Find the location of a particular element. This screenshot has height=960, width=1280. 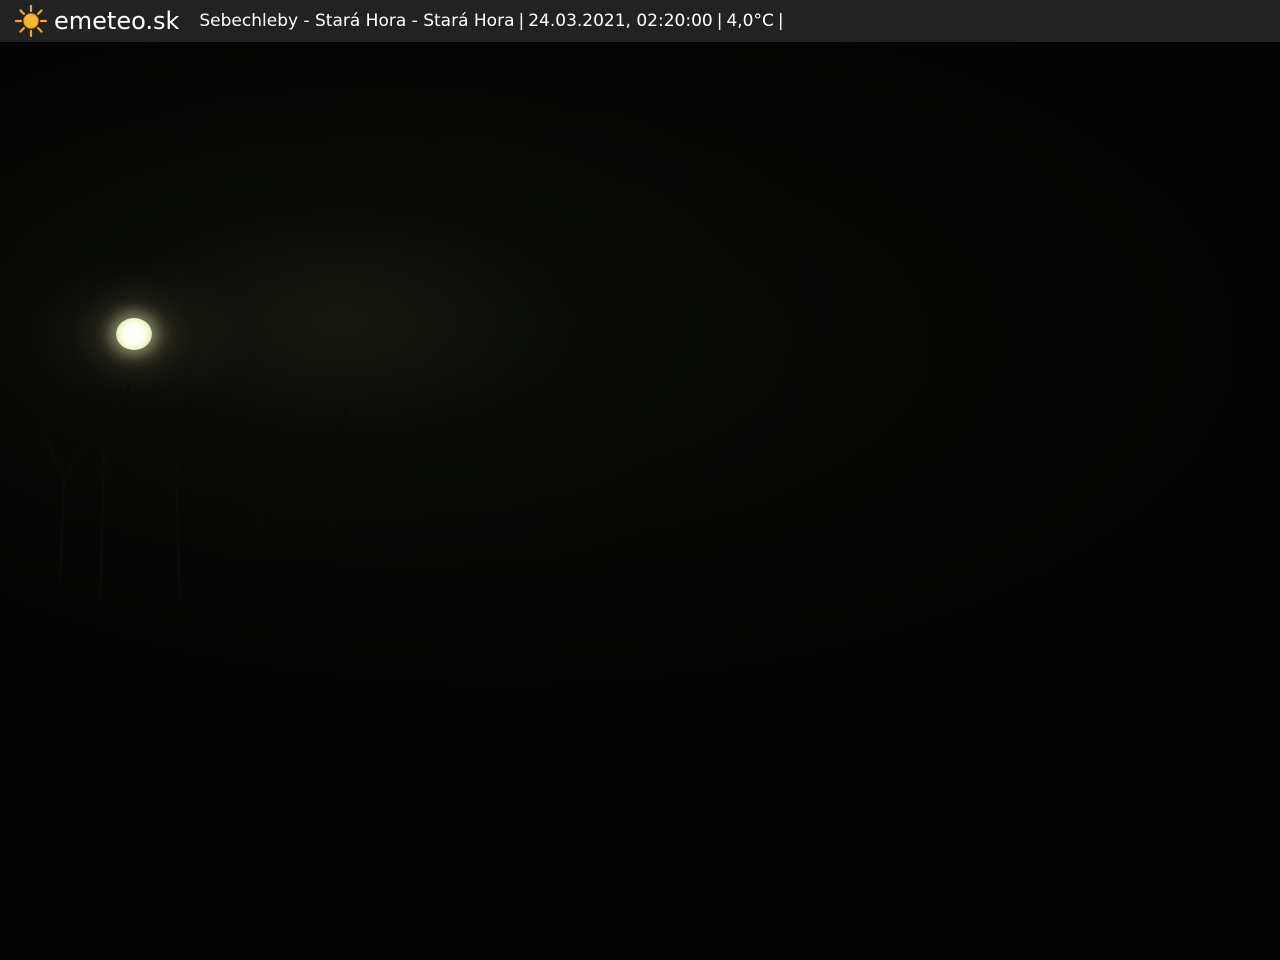

datetime-label: 24.03.2021, 02:20:00 is located at coordinates (620, 21).